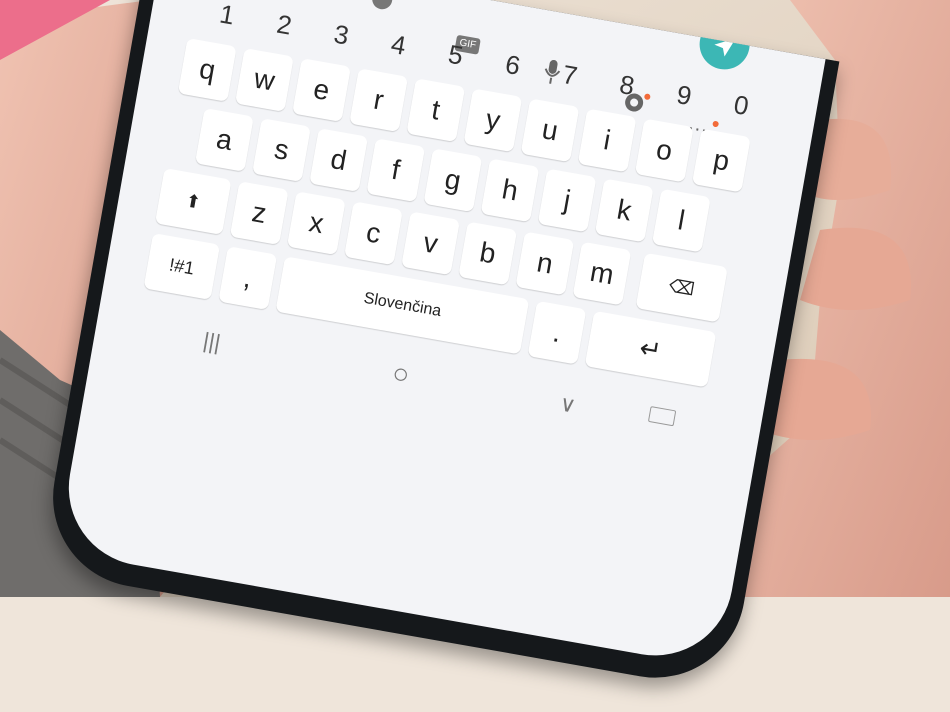 The width and height of the screenshot is (950, 712). Describe the element at coordinates (684, 95) in the screenshot. I see `digit-9: 9` at that location.